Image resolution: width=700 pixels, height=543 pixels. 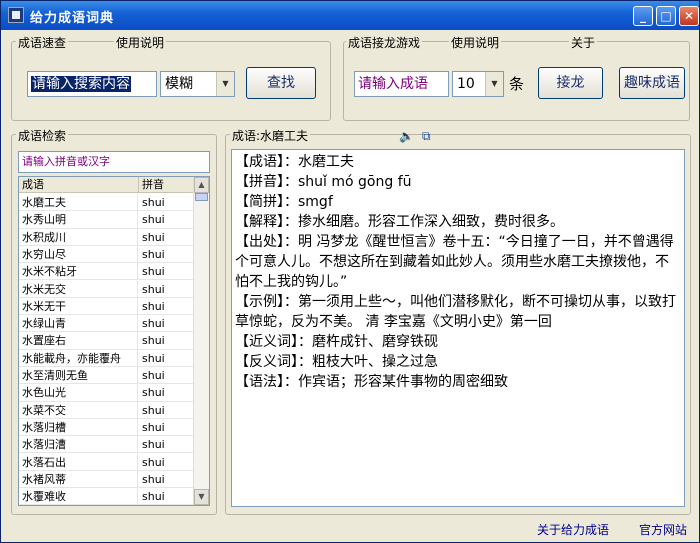 I want to click on list-item: 水绿山青 shui, so click(x=106, y=324).